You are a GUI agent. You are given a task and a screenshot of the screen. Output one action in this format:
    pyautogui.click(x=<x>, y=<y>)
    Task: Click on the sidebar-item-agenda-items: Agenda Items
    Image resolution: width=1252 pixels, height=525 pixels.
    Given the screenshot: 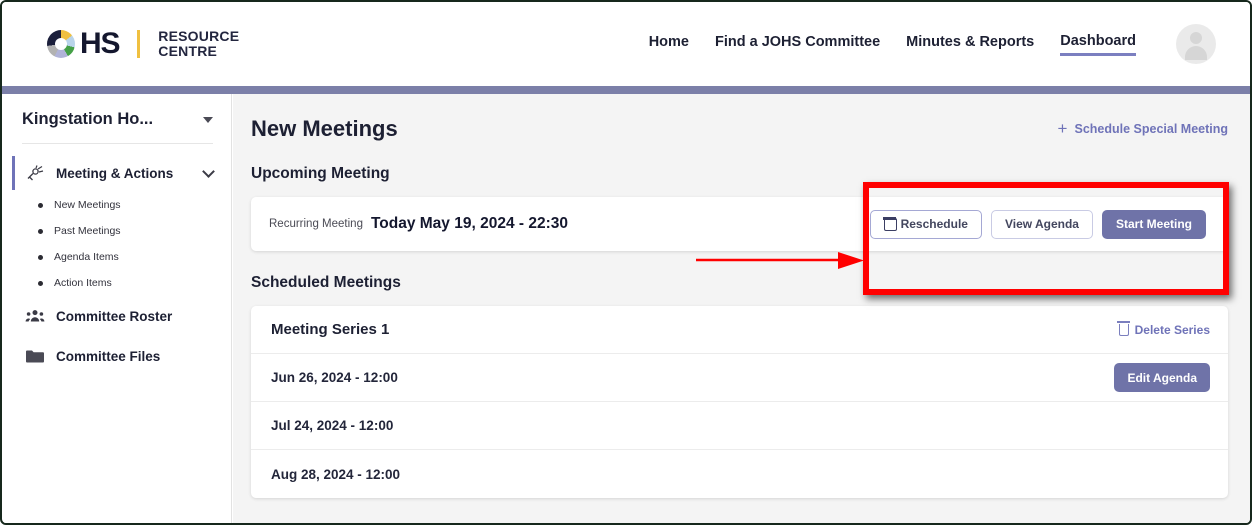 What is the action you would take?
    pyautogui.click(x=117, y=257)
    